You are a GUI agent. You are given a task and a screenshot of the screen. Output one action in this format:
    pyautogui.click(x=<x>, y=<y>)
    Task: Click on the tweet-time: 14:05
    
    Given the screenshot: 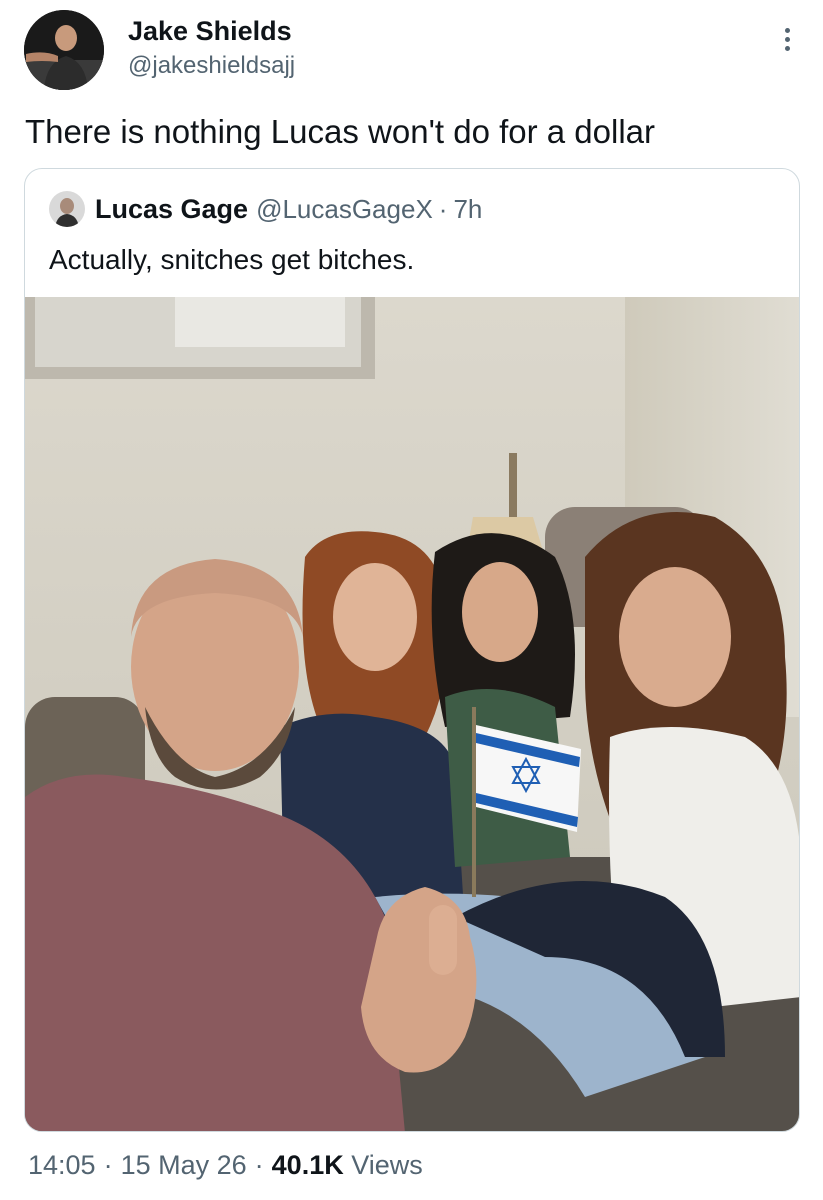 What is the action you would take?
    pyautogui.click(x=62, y=1165)
    